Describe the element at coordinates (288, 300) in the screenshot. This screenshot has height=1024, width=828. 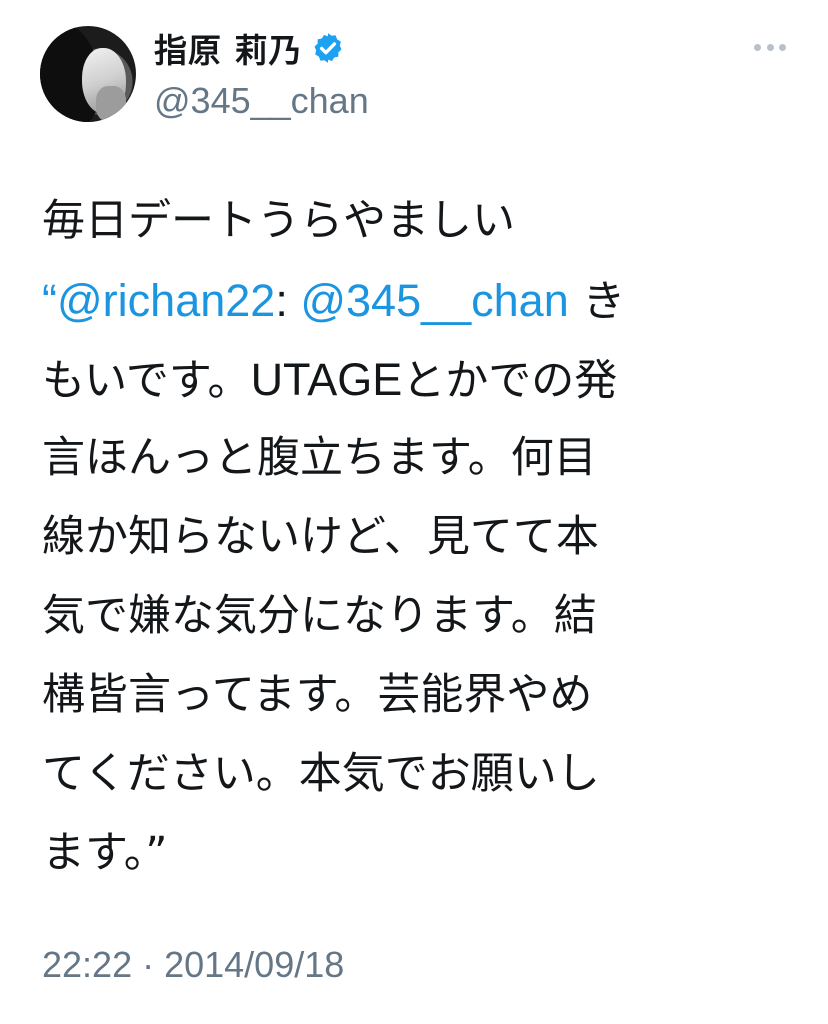
I see `mention-colon: :` at that location.